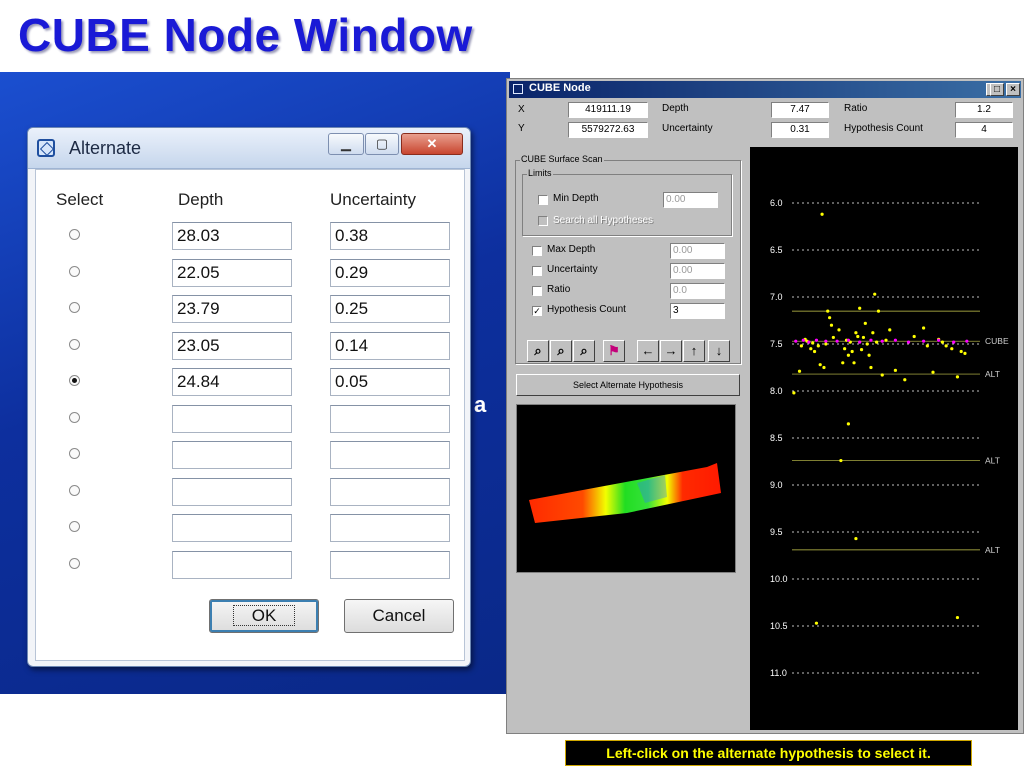 The image size is (1024, 768). Describe the element at coordinates (232, 272) in the screenshot. I see `depth-field: 22.05` at that location.